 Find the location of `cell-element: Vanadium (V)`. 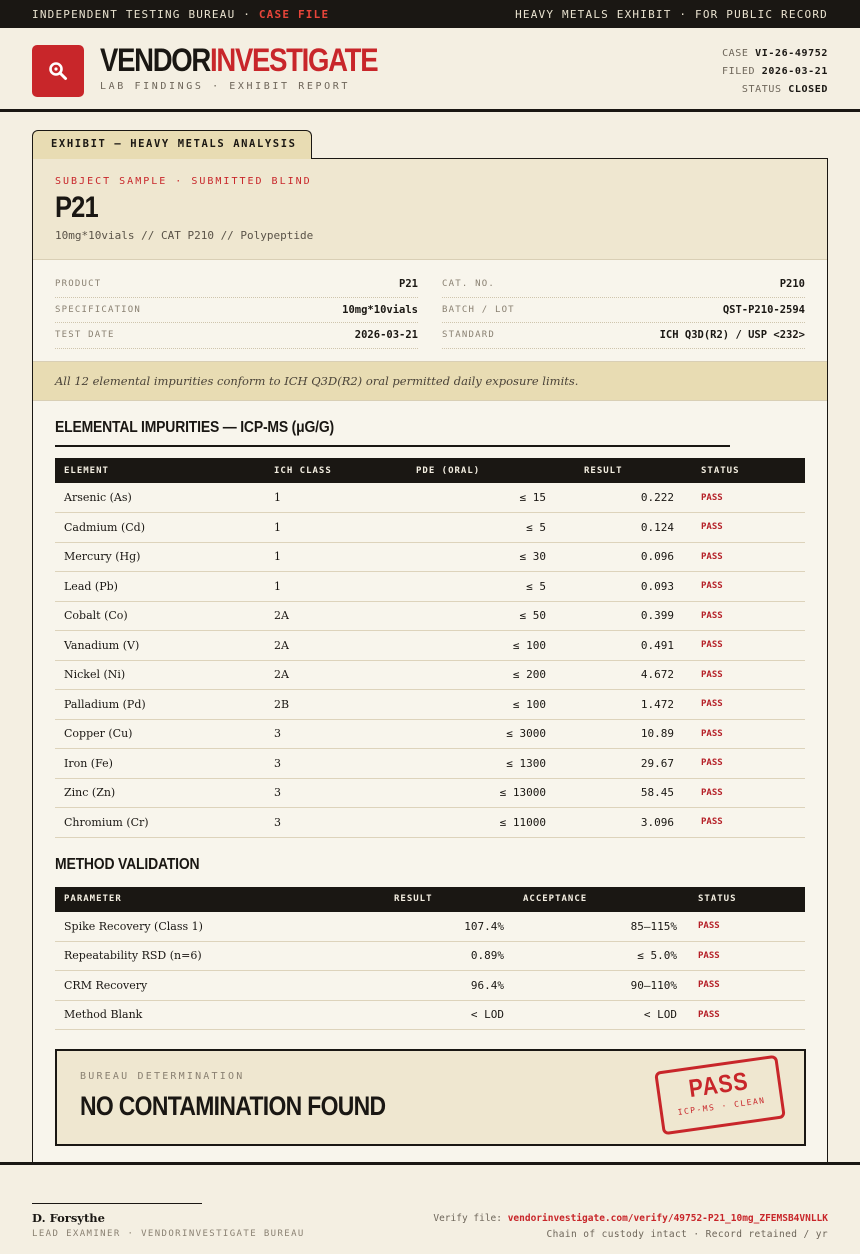

cell-element: Vanadium (V) is located at coordinates (160, 645).